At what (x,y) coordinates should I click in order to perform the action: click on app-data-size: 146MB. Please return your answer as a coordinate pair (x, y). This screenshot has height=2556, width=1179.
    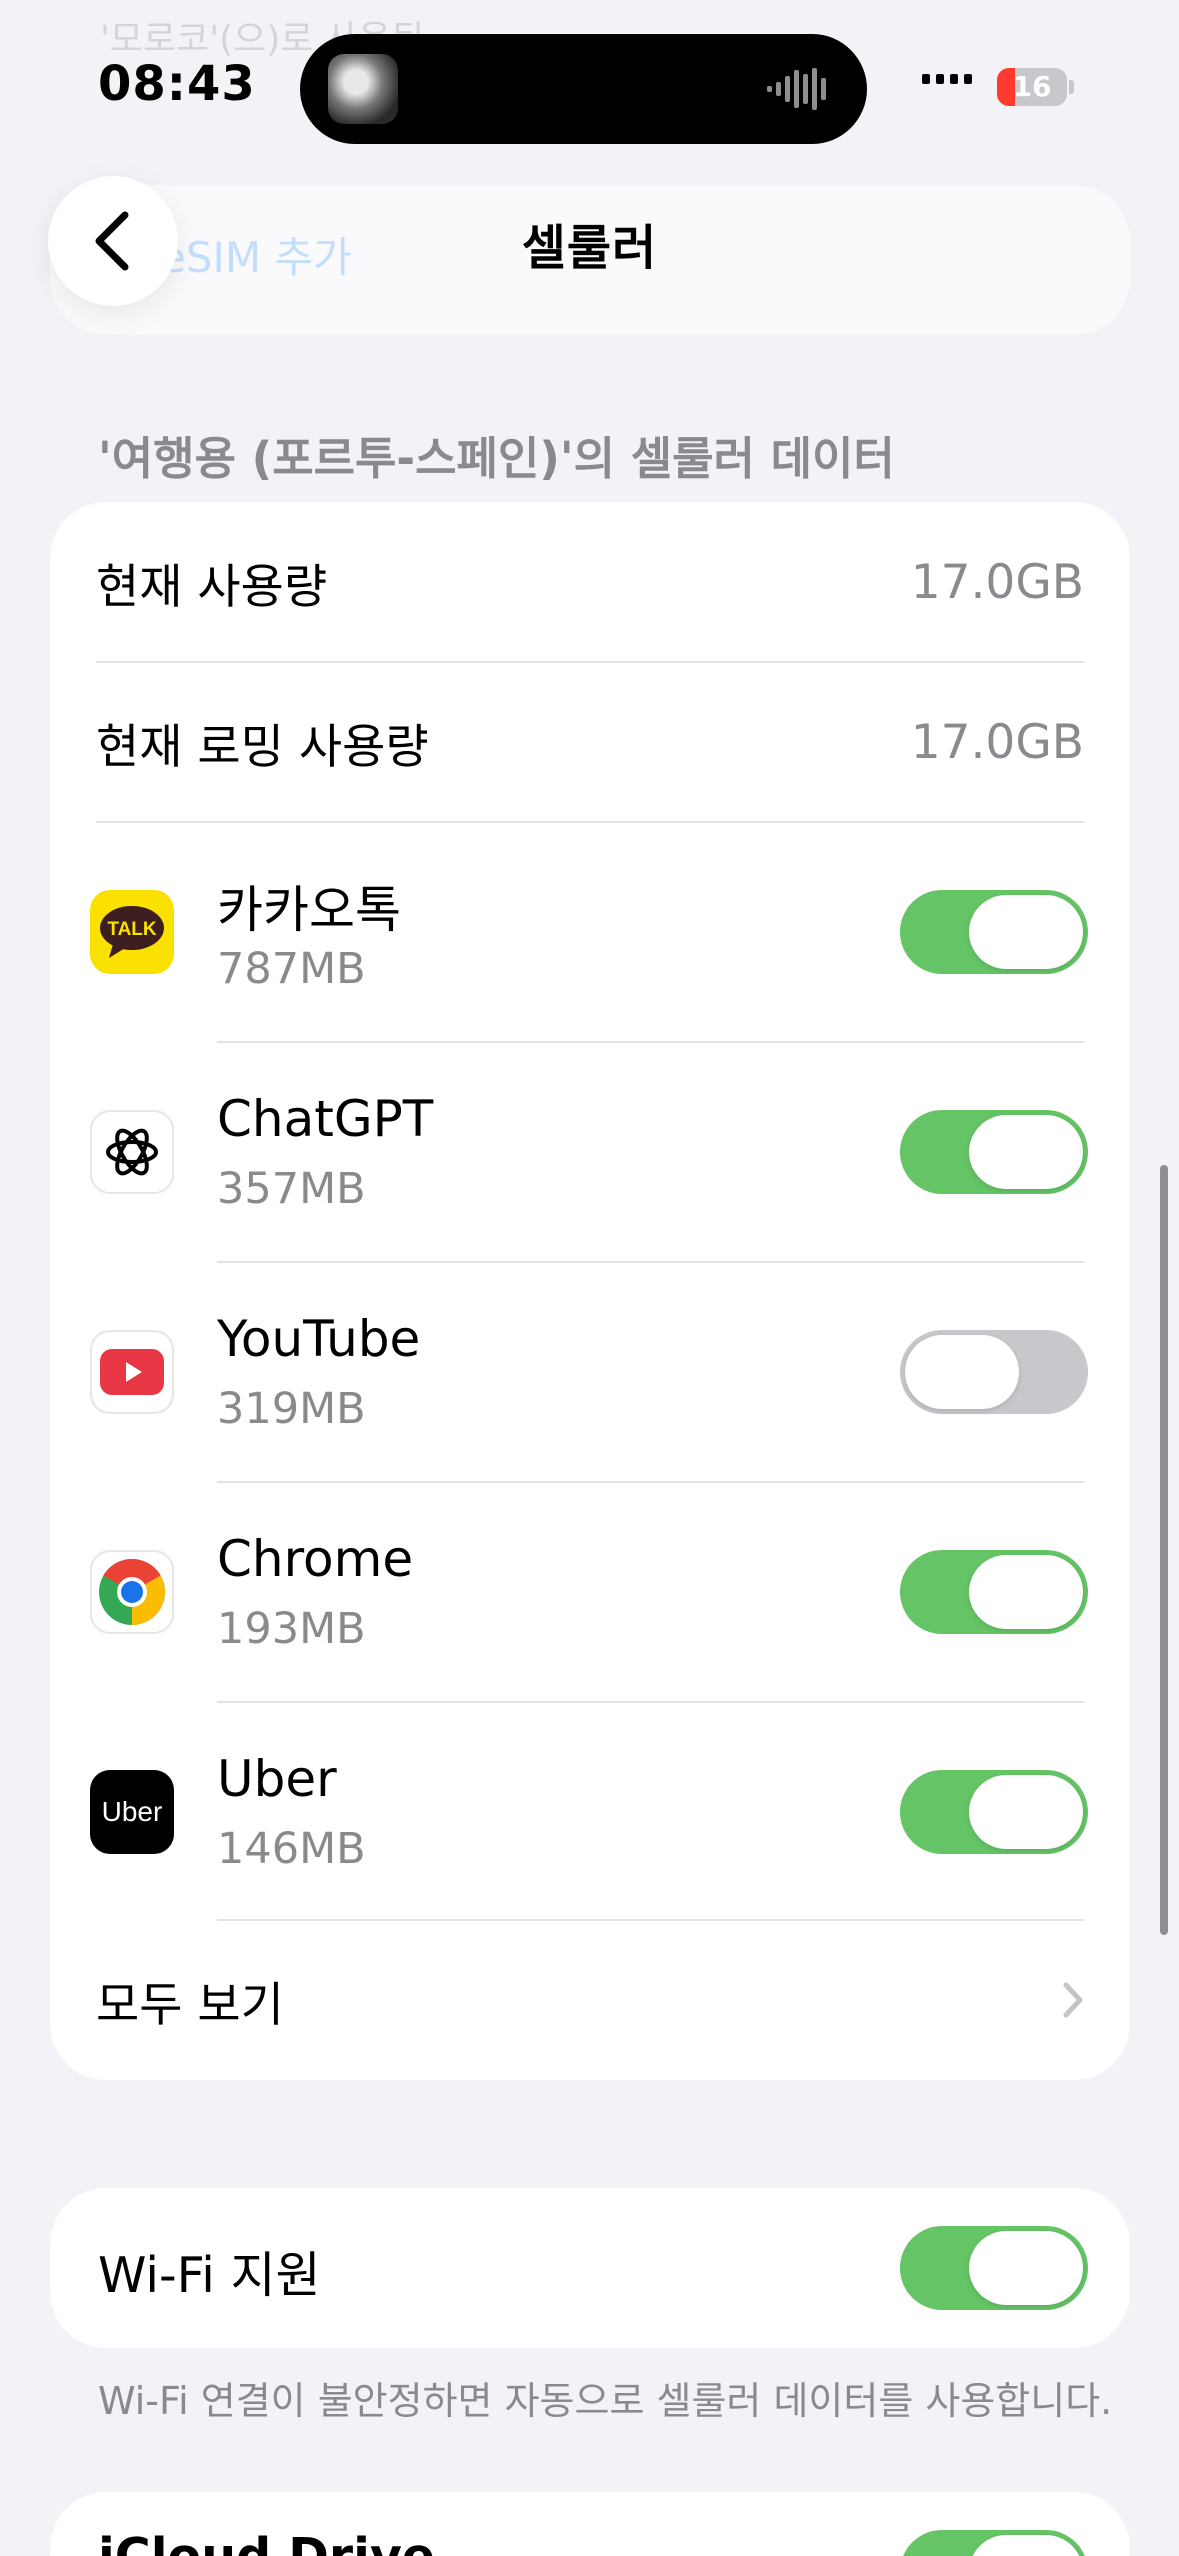
    Looking at the image, I should click on (291, 1849).